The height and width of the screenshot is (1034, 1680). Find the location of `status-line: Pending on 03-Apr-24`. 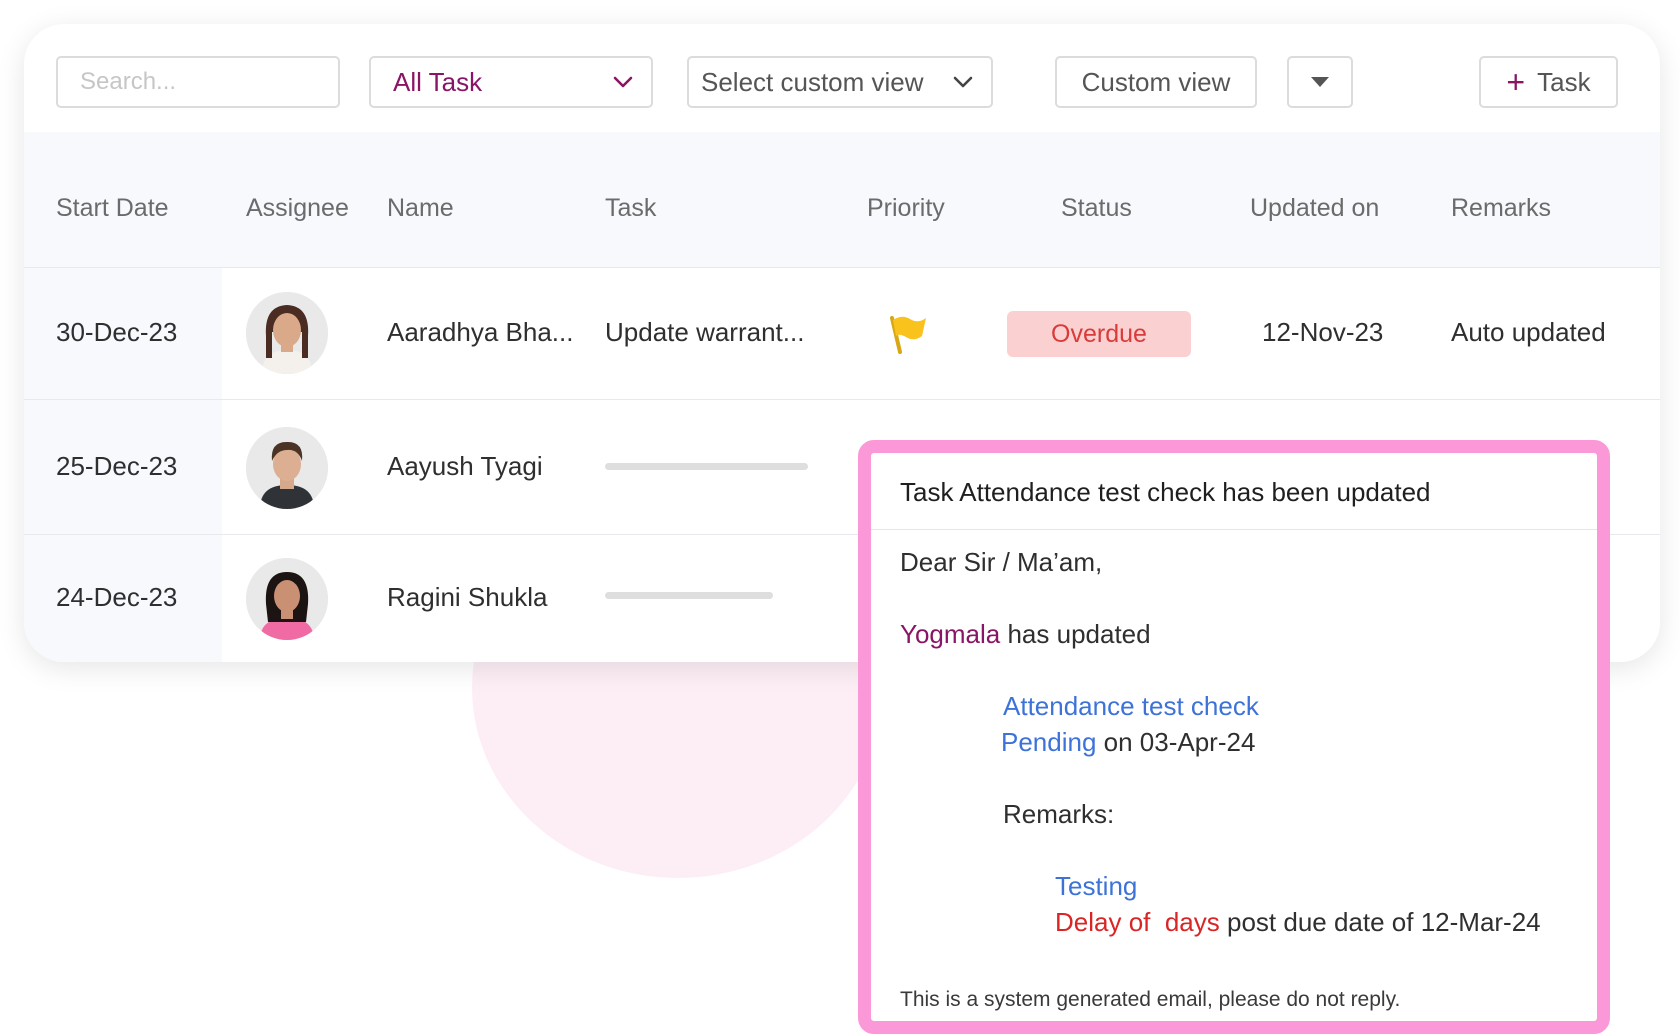

status-line: Pending on 03-Apr-24 is located at coordinates (1128, 742).